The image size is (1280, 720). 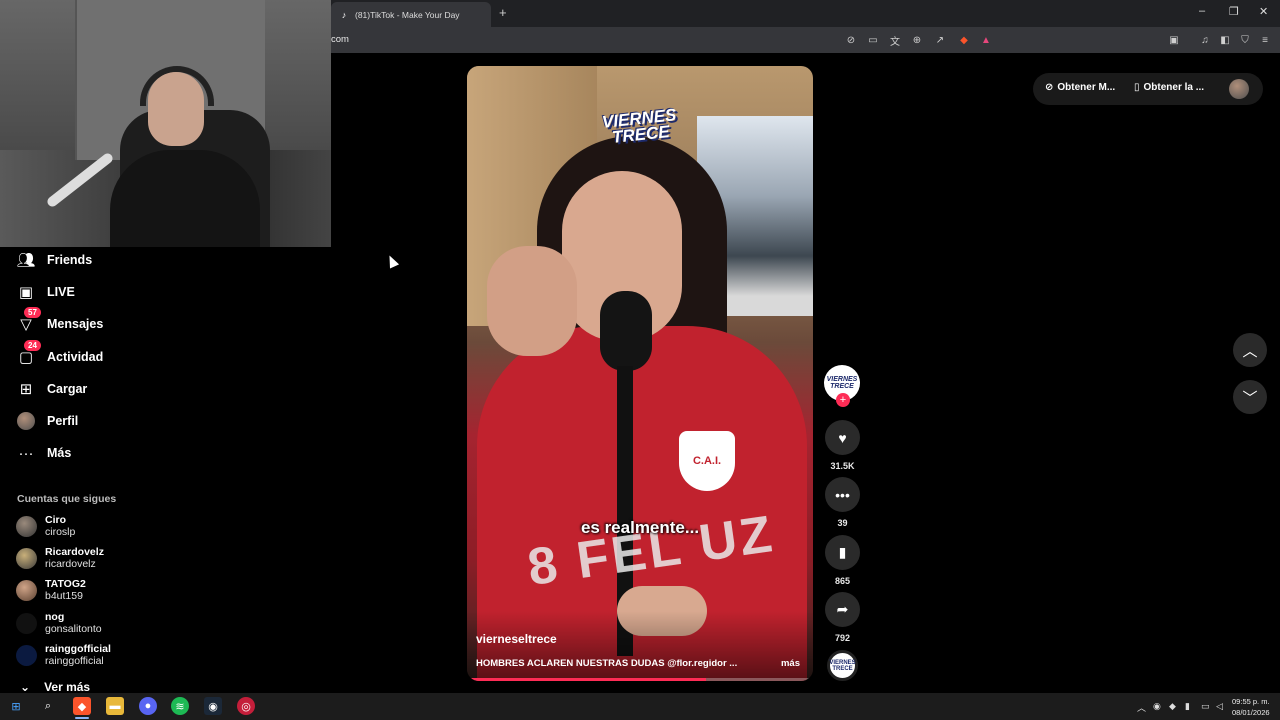 What do you see at coordinates (940, 40) in the screenshot?
I see `share-icon: ↗` at bounding box center [940, 40].